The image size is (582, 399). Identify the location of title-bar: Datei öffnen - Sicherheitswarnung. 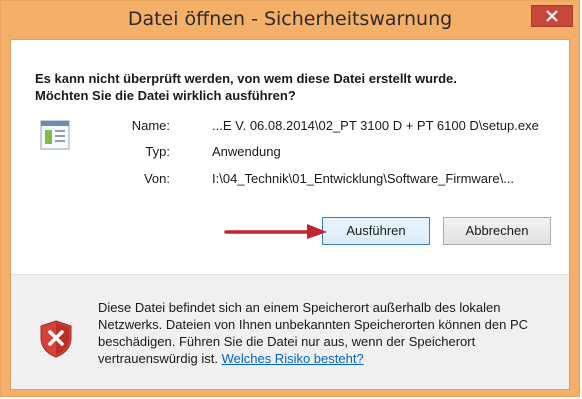
(290, 20).